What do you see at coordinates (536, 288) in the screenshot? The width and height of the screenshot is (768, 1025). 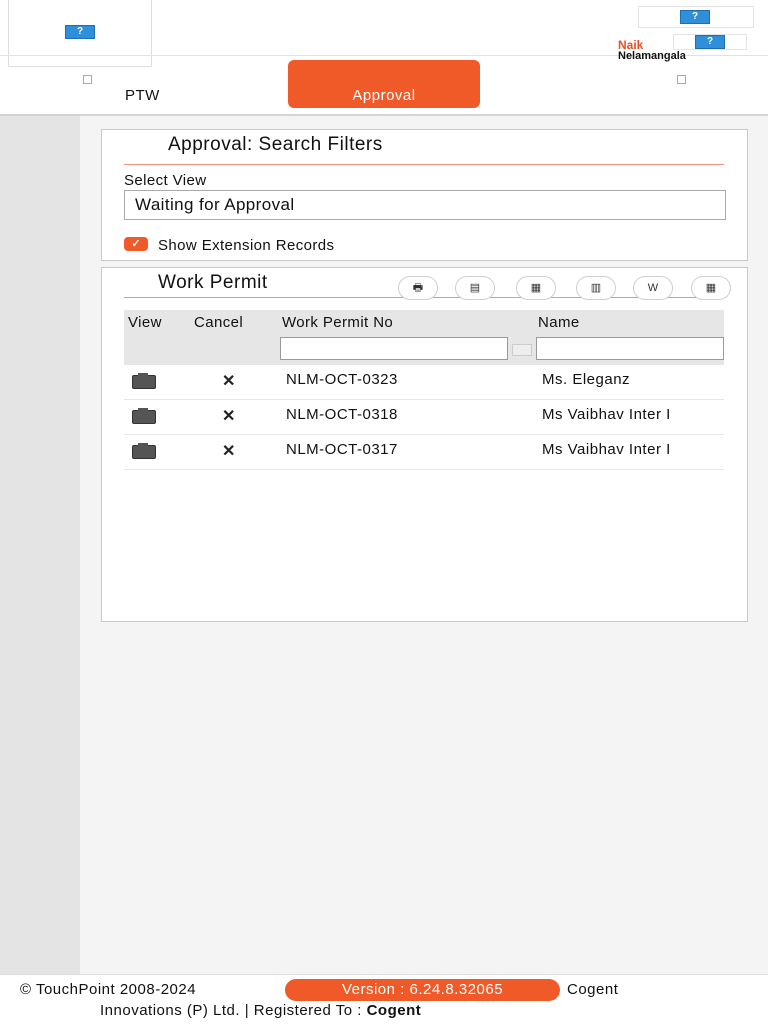 I see `csv-icon: ▦` at bounding box center [536, 288].